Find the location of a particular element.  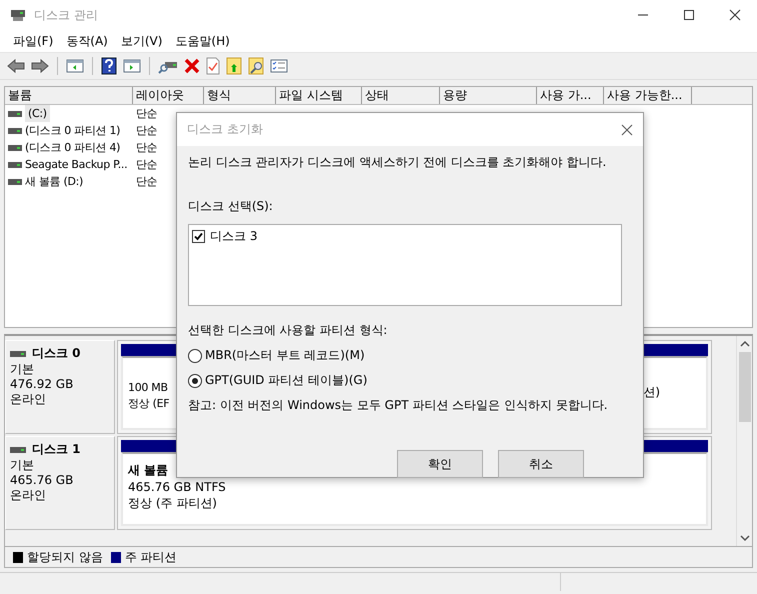

legend-label: 주 파티션 is located at coordinates (150, 557).